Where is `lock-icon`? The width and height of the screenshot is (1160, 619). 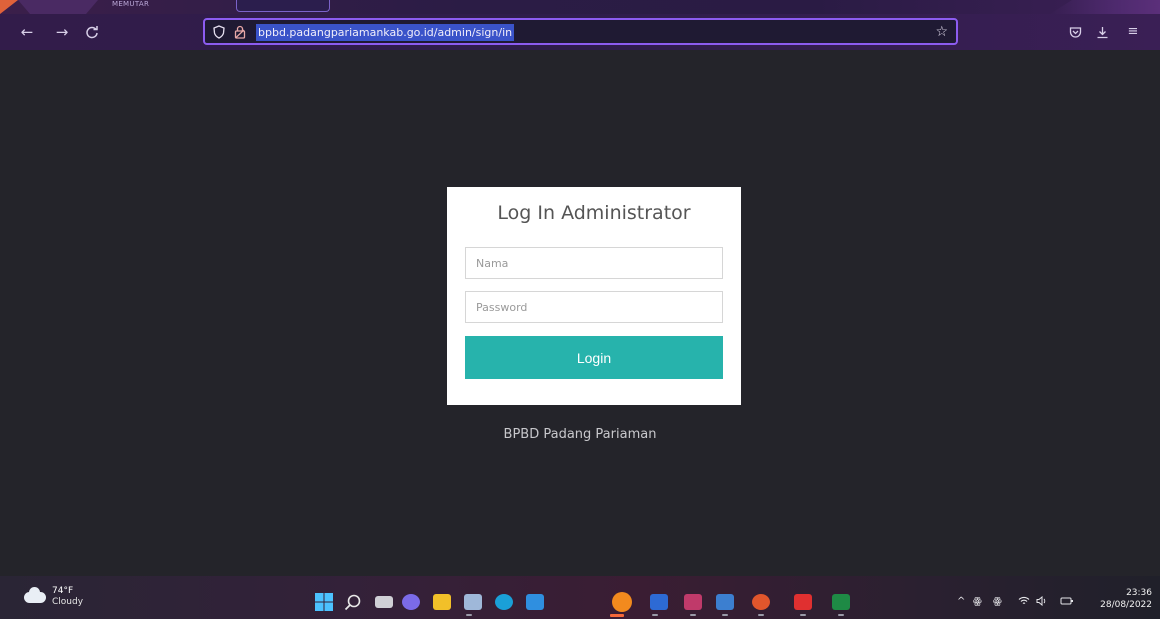
lock-icon is located at coordinates (240, 32).